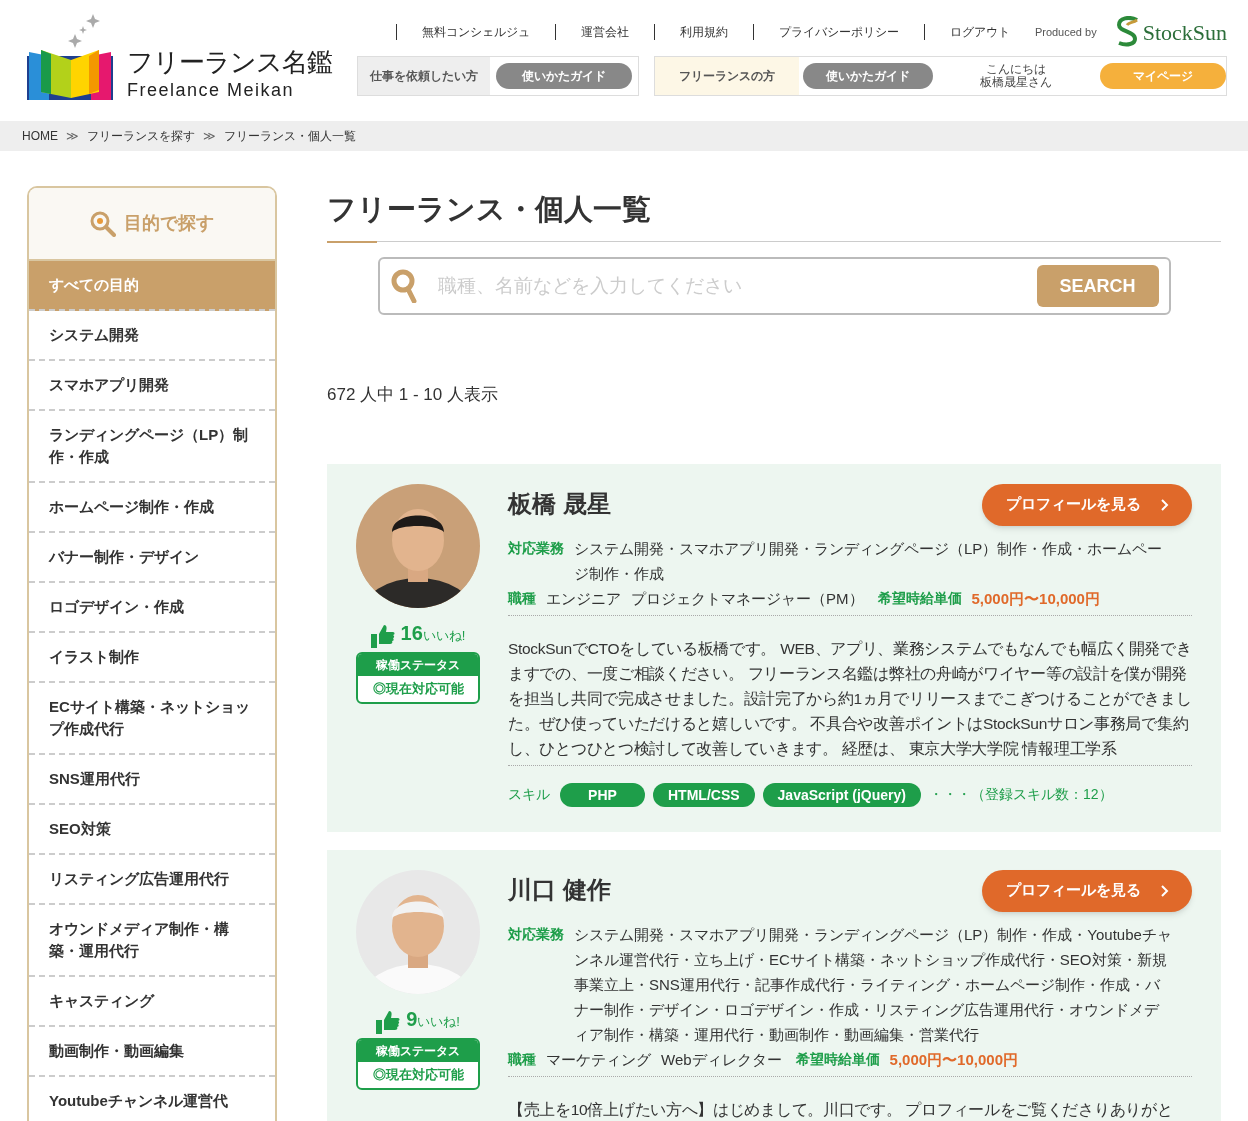  Describe the element at coordinates (413, 395) in the screenshot. I see `result-count: 672 人中 1 - 10 人表示` at that location.